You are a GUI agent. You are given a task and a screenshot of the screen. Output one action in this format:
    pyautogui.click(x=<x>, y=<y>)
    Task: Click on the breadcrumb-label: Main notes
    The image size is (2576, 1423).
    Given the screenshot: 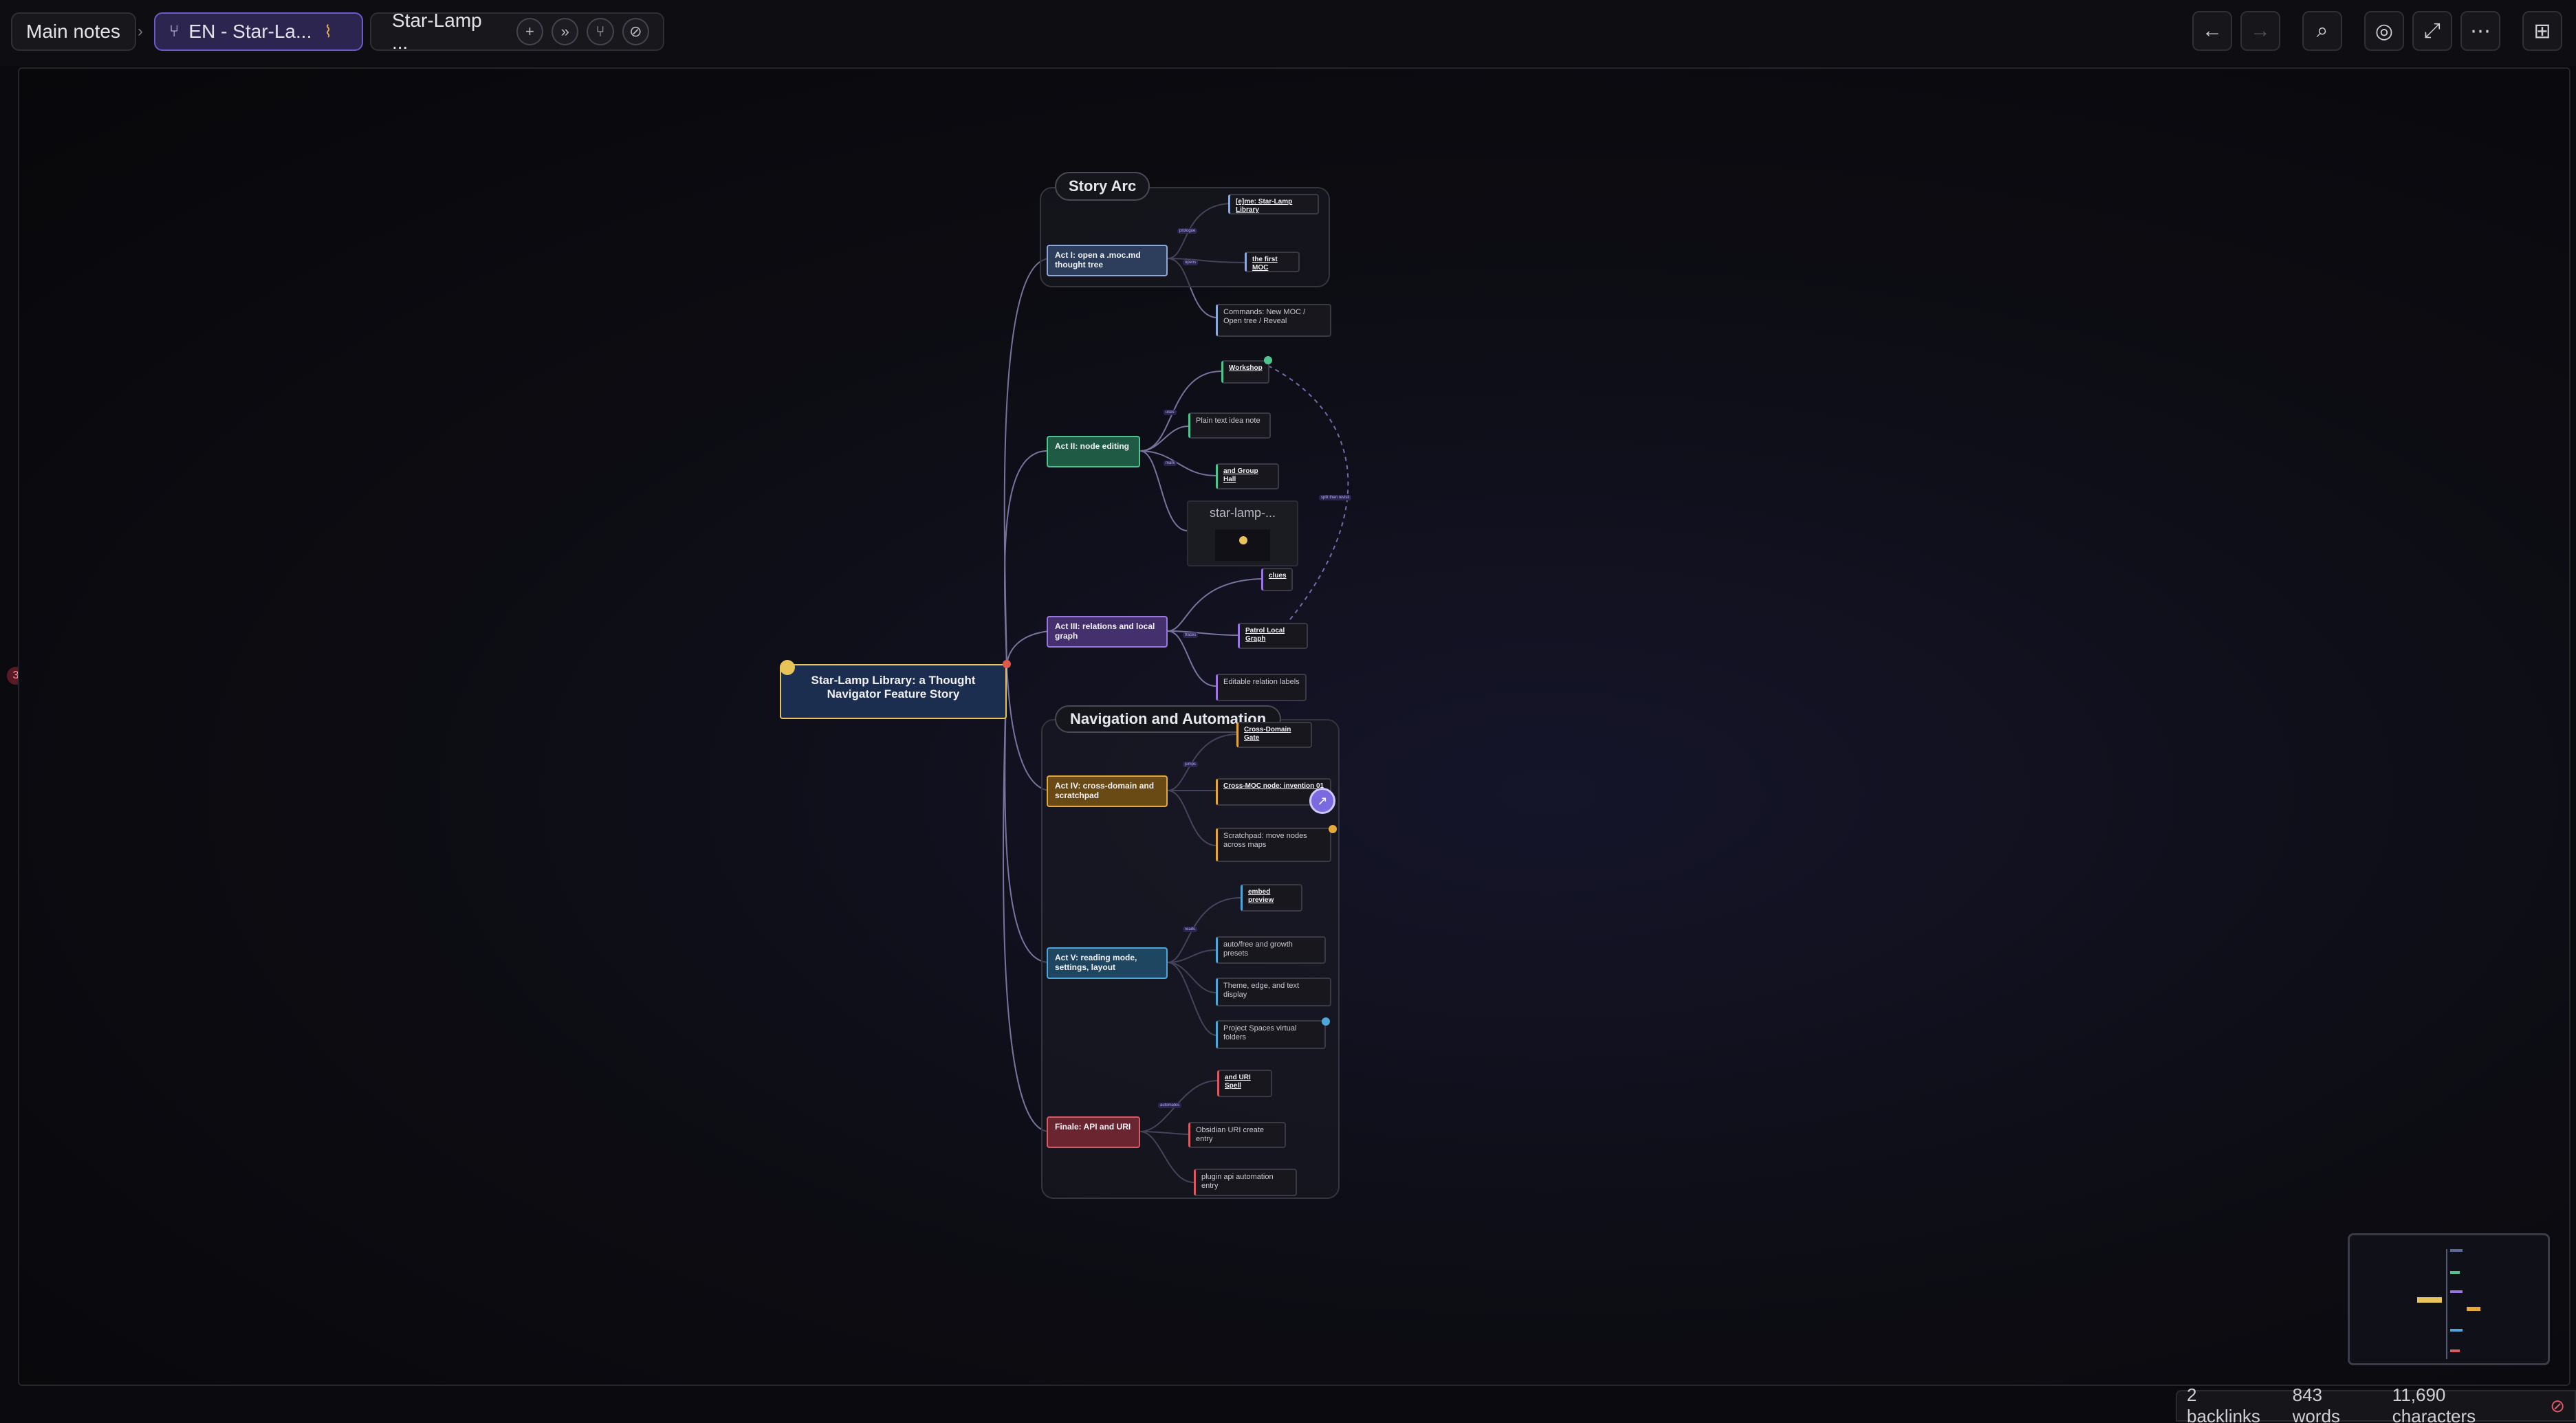 What is the action you would take?
    pyautogui.click(x=73, y=31)
    